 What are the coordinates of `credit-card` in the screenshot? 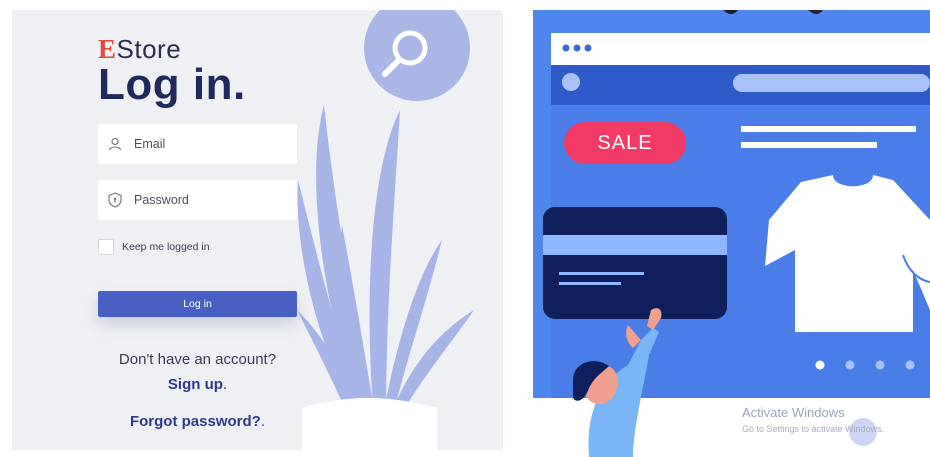 It's located at (635, 263).